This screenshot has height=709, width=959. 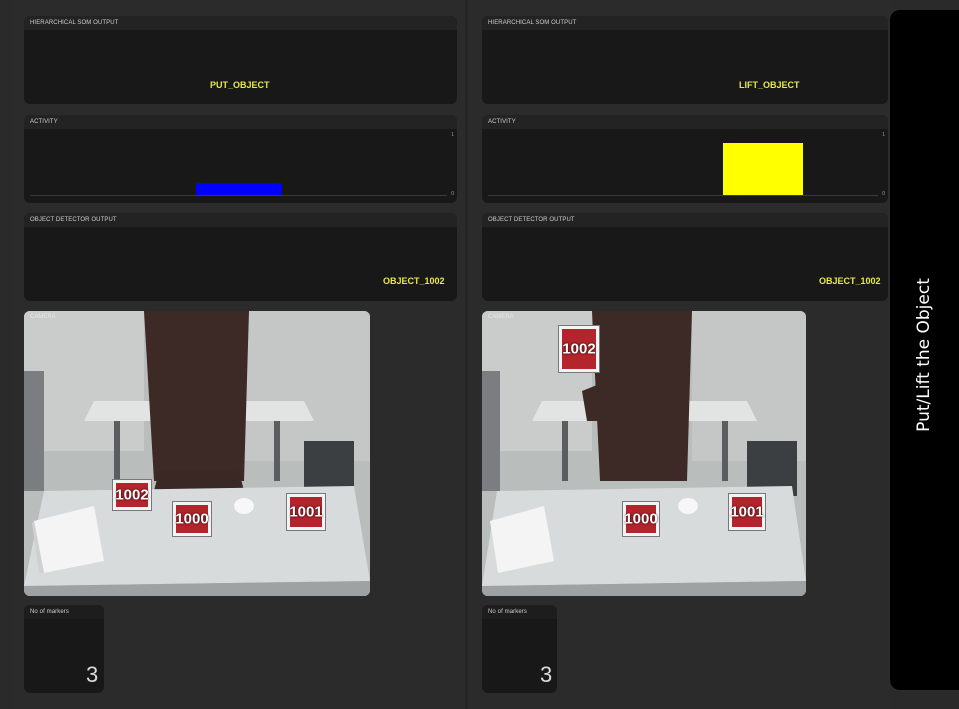 What do you see at coordinates (883, 135) in the screenshot?
I see `right-activity-tick-max: 1` at bounding box center [883, 135].